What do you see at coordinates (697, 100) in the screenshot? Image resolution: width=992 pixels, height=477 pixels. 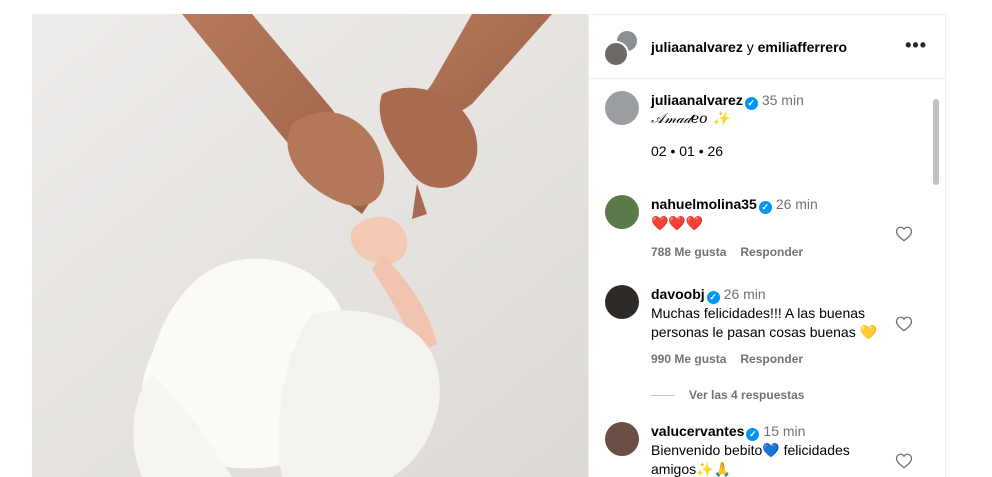 I see `comment-username: juliaanalvarez` at bounding box center [697, 100].